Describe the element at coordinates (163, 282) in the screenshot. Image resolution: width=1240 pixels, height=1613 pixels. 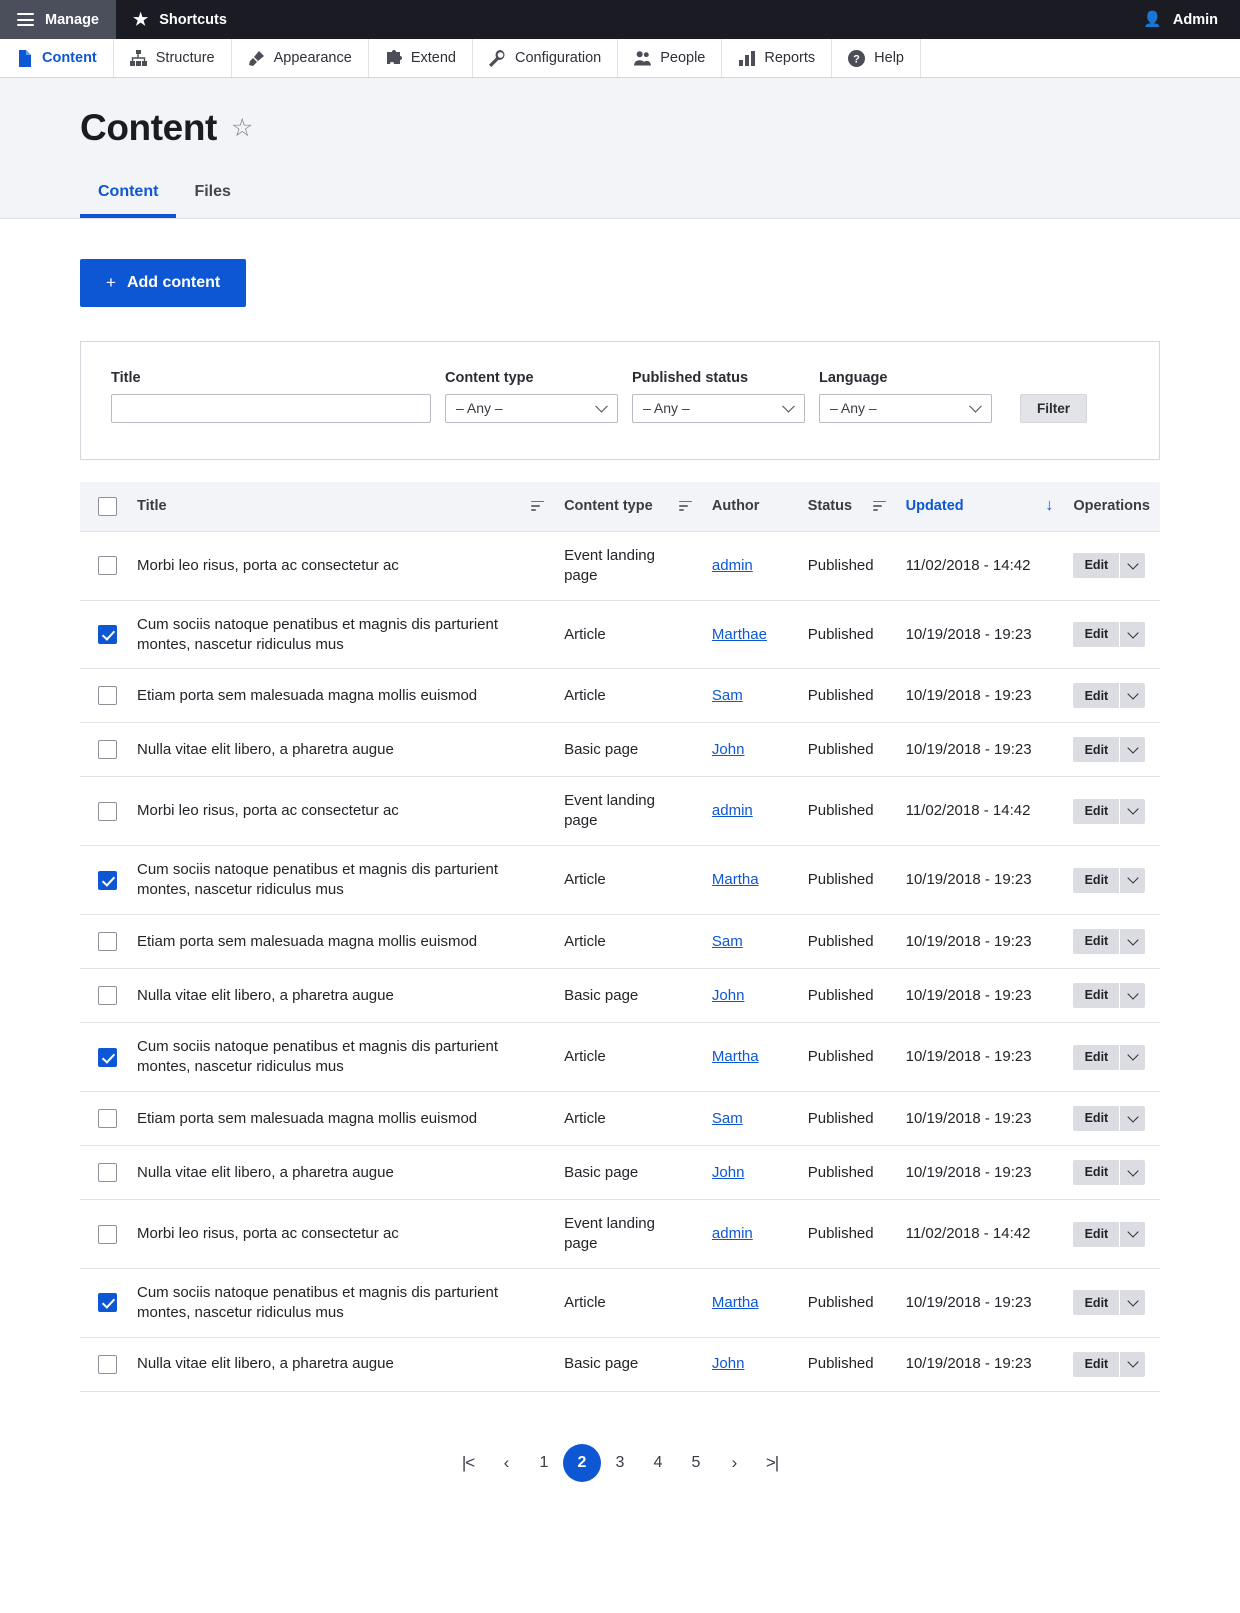
I see `add-content-button: + Add content` at that location.